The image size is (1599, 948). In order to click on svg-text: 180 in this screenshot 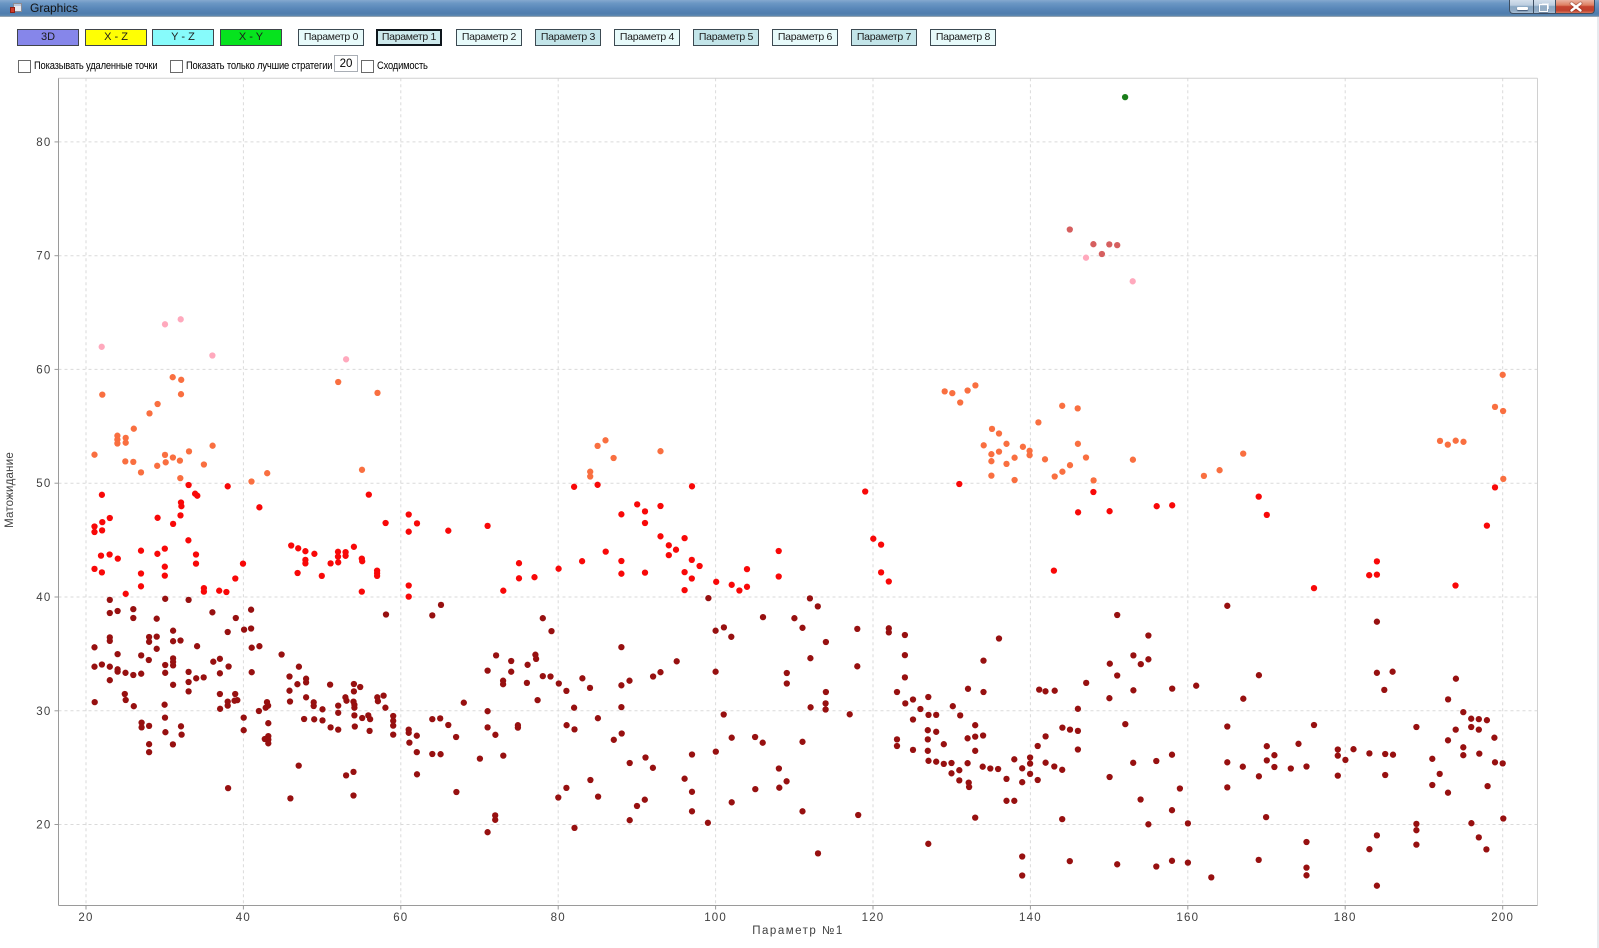, I will do `click(1345, 918)`.